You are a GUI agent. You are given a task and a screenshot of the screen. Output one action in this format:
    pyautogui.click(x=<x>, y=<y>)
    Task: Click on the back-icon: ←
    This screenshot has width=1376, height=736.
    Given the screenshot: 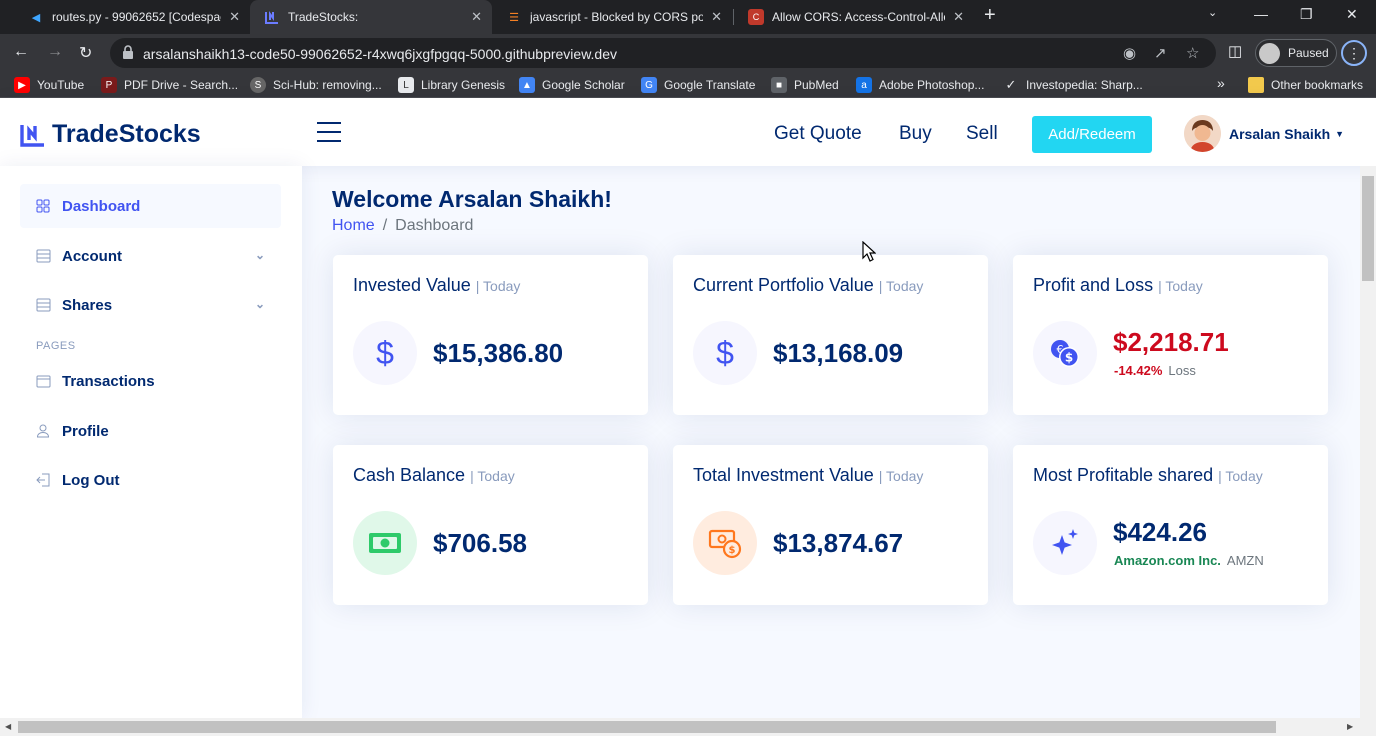 What is the action you would take?
    pyautogui.click(x=21, y=52)
    